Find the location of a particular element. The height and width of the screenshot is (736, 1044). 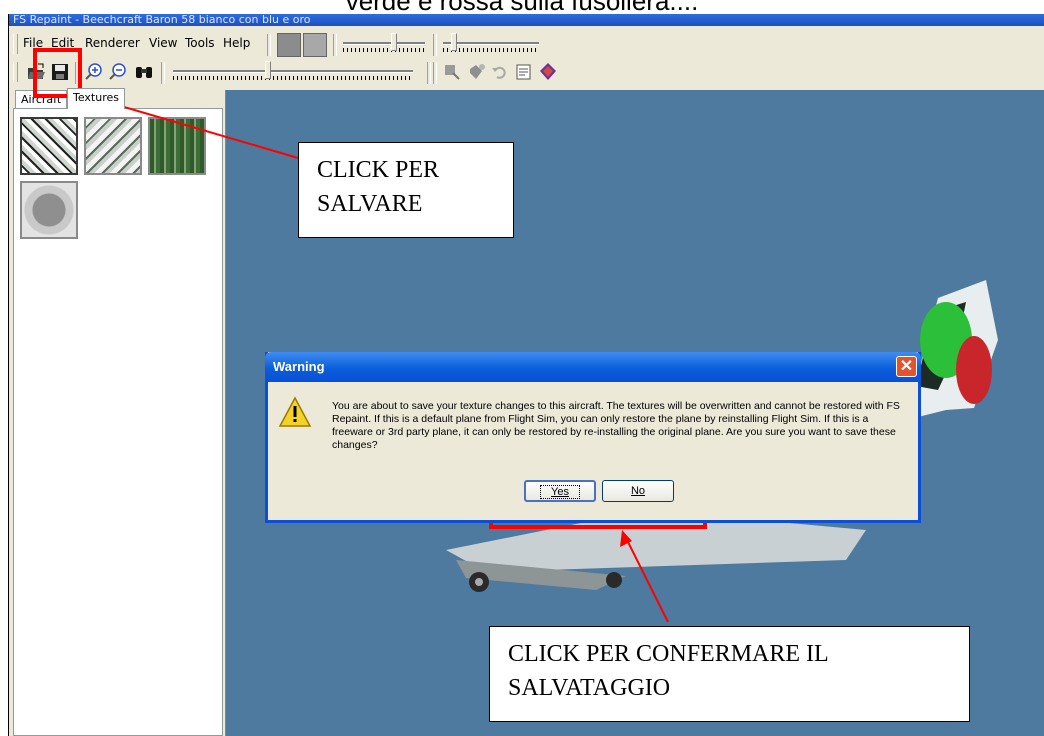

contrast-slider is located at coordinates (491, 44).